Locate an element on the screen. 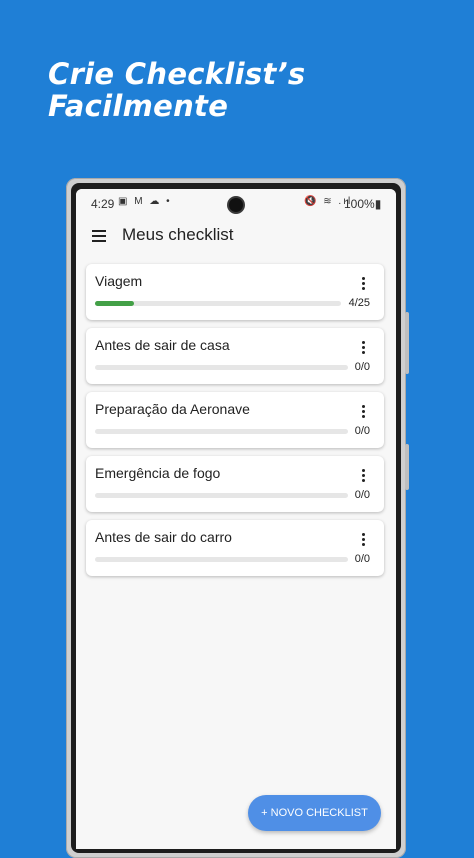 This screenshot has width=474, height=858. checklist-title: Preparação da Aeronave is located at coordinates (172, 409).